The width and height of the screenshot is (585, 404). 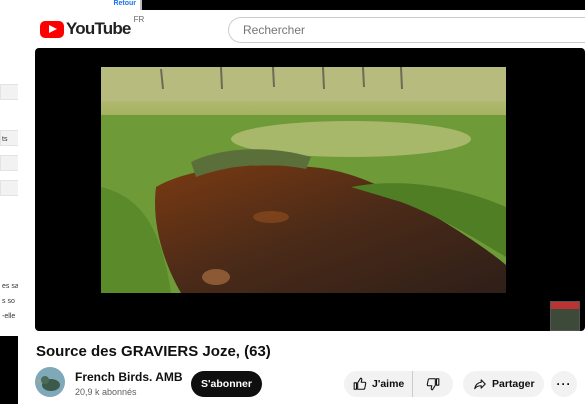 What do you see at coordinates (52, 29) in the screenshot?
I see `youtube-logo-icon` at bounding box center [52, 29].